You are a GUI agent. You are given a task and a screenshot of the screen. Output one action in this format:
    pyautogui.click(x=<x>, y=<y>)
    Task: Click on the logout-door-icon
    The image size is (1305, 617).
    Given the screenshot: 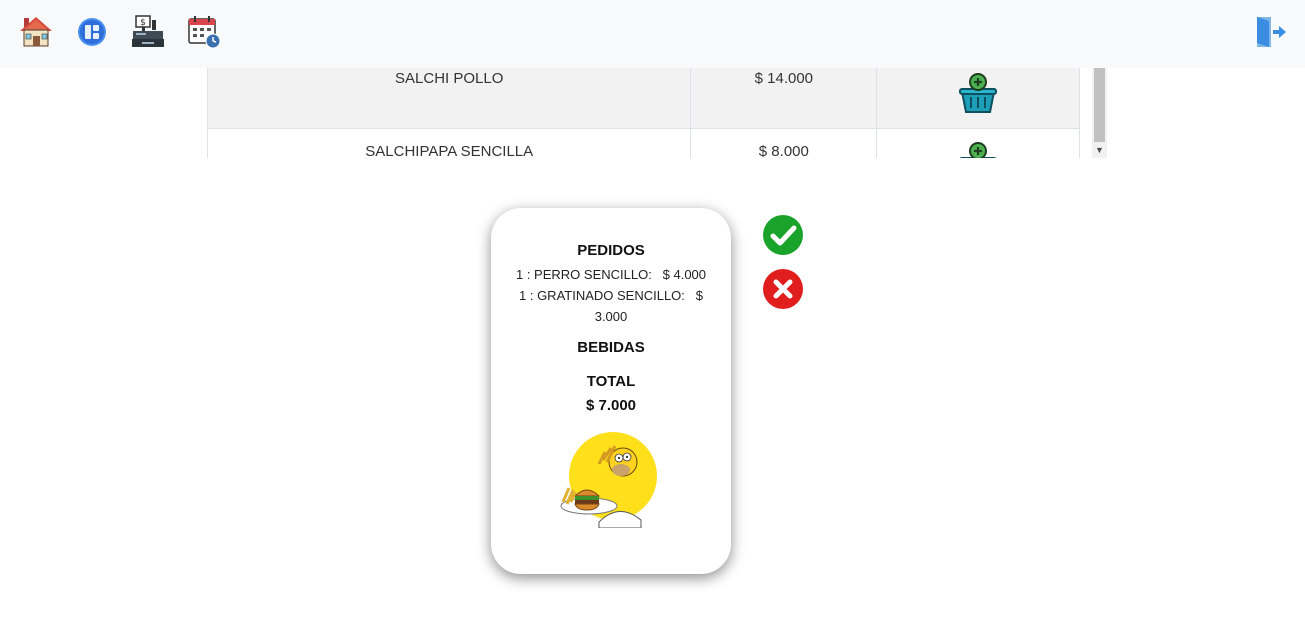 What is the action you would take?
    pyautogui.click(x=1271, y=32)
    